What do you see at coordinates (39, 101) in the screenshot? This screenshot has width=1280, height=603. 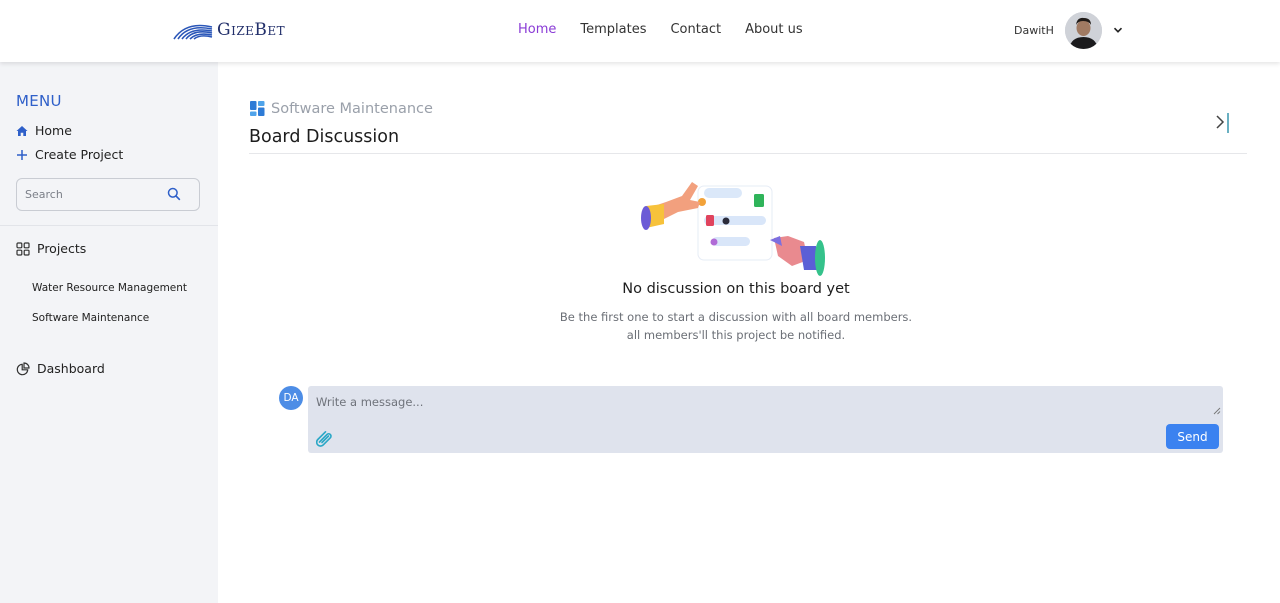 I see `menu-title: MENU` at bounding box center [39, 101].